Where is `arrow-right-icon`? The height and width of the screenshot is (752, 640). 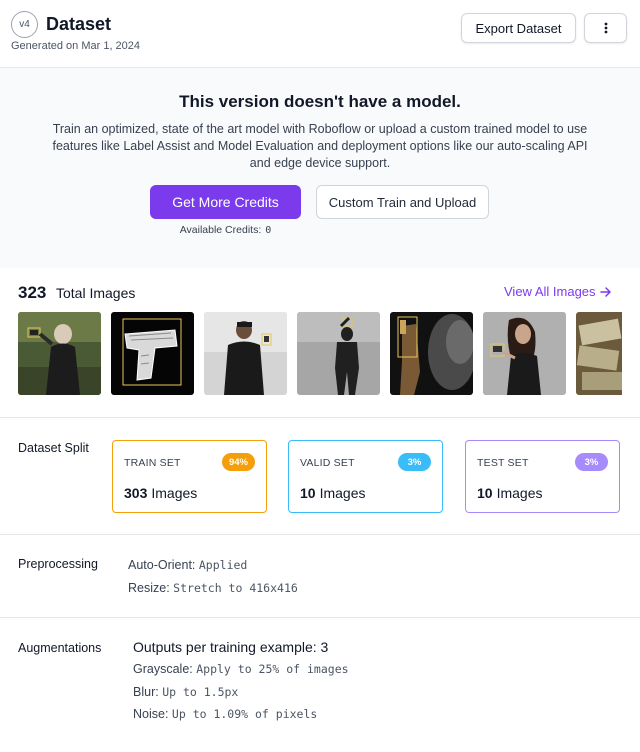
arrow-right-icon is located at coordinates (605, 291).